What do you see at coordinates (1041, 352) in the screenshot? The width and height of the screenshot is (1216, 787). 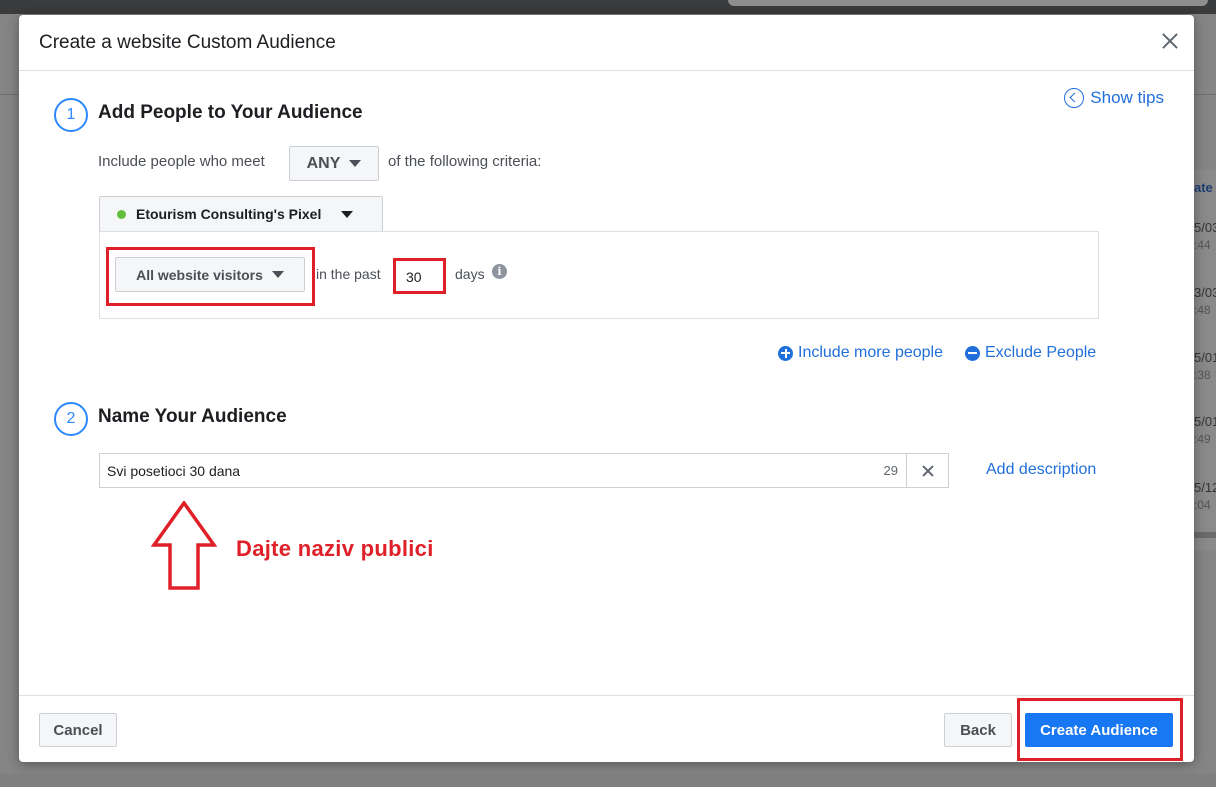 I see `exclude-label: Exclude People` at bounding box center [1041, 352].